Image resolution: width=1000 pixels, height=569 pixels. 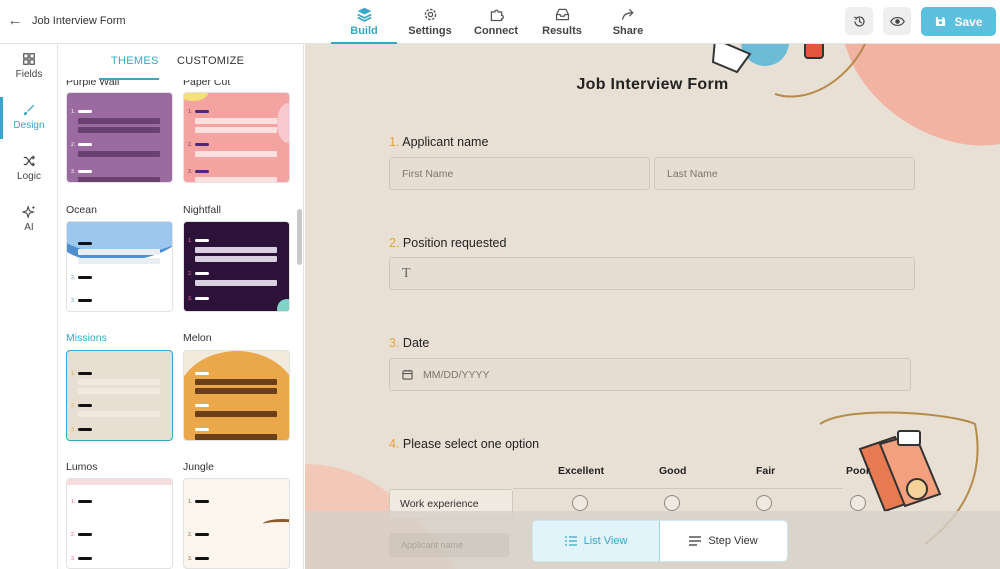 I want to click on grid-icon, so click(x=29, y=59).